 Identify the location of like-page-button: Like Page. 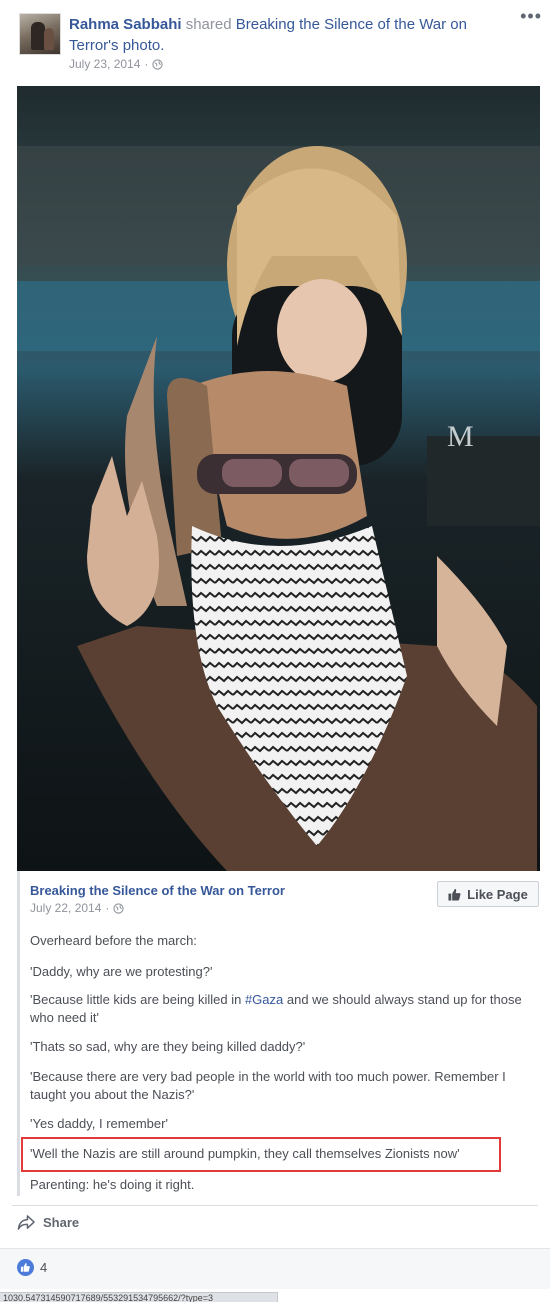
(488, 894).